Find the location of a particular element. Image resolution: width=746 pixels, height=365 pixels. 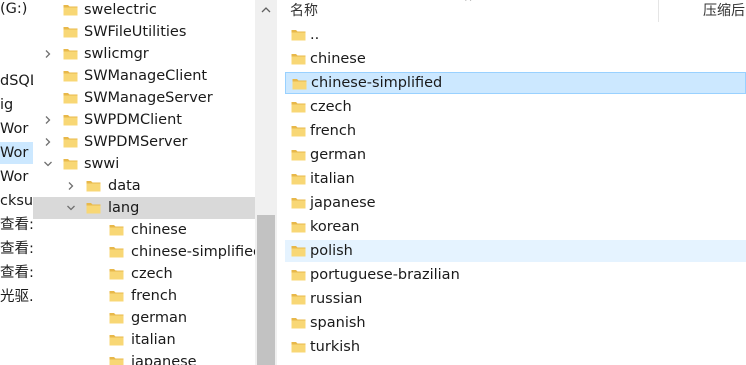

file-name: chinese-simplified is located at coordinates (377, 83).